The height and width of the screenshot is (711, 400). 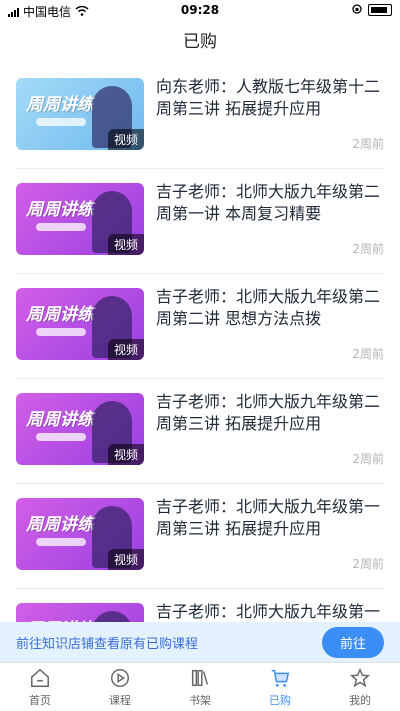 I want to click on tab-books: 书架, so click(x=200, y=687).